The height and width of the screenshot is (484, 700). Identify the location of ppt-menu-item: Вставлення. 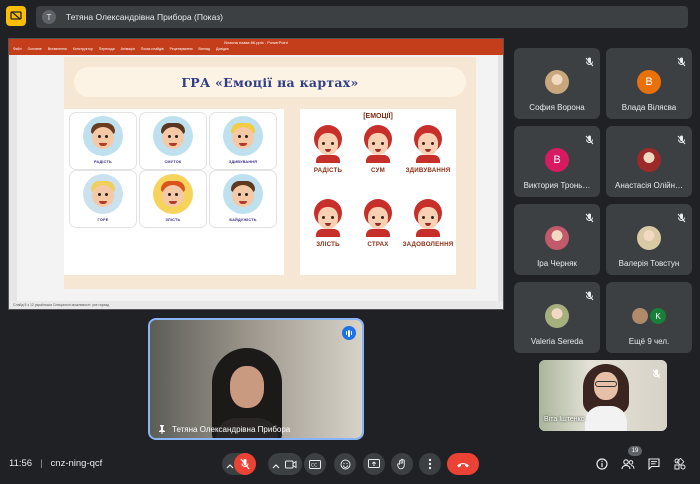
(57, 49).